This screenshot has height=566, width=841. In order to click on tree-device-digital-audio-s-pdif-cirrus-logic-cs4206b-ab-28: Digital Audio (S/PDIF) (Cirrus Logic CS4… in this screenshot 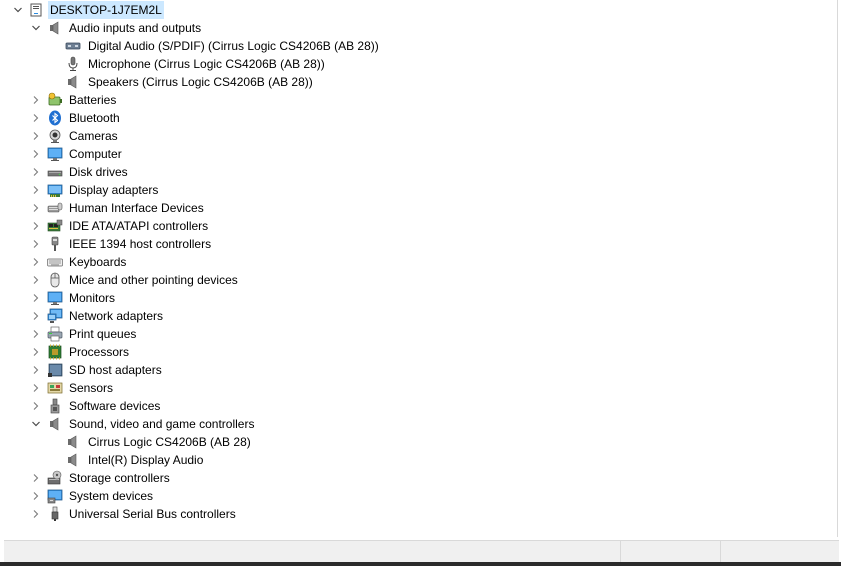, I will do `click(415, 46)`.